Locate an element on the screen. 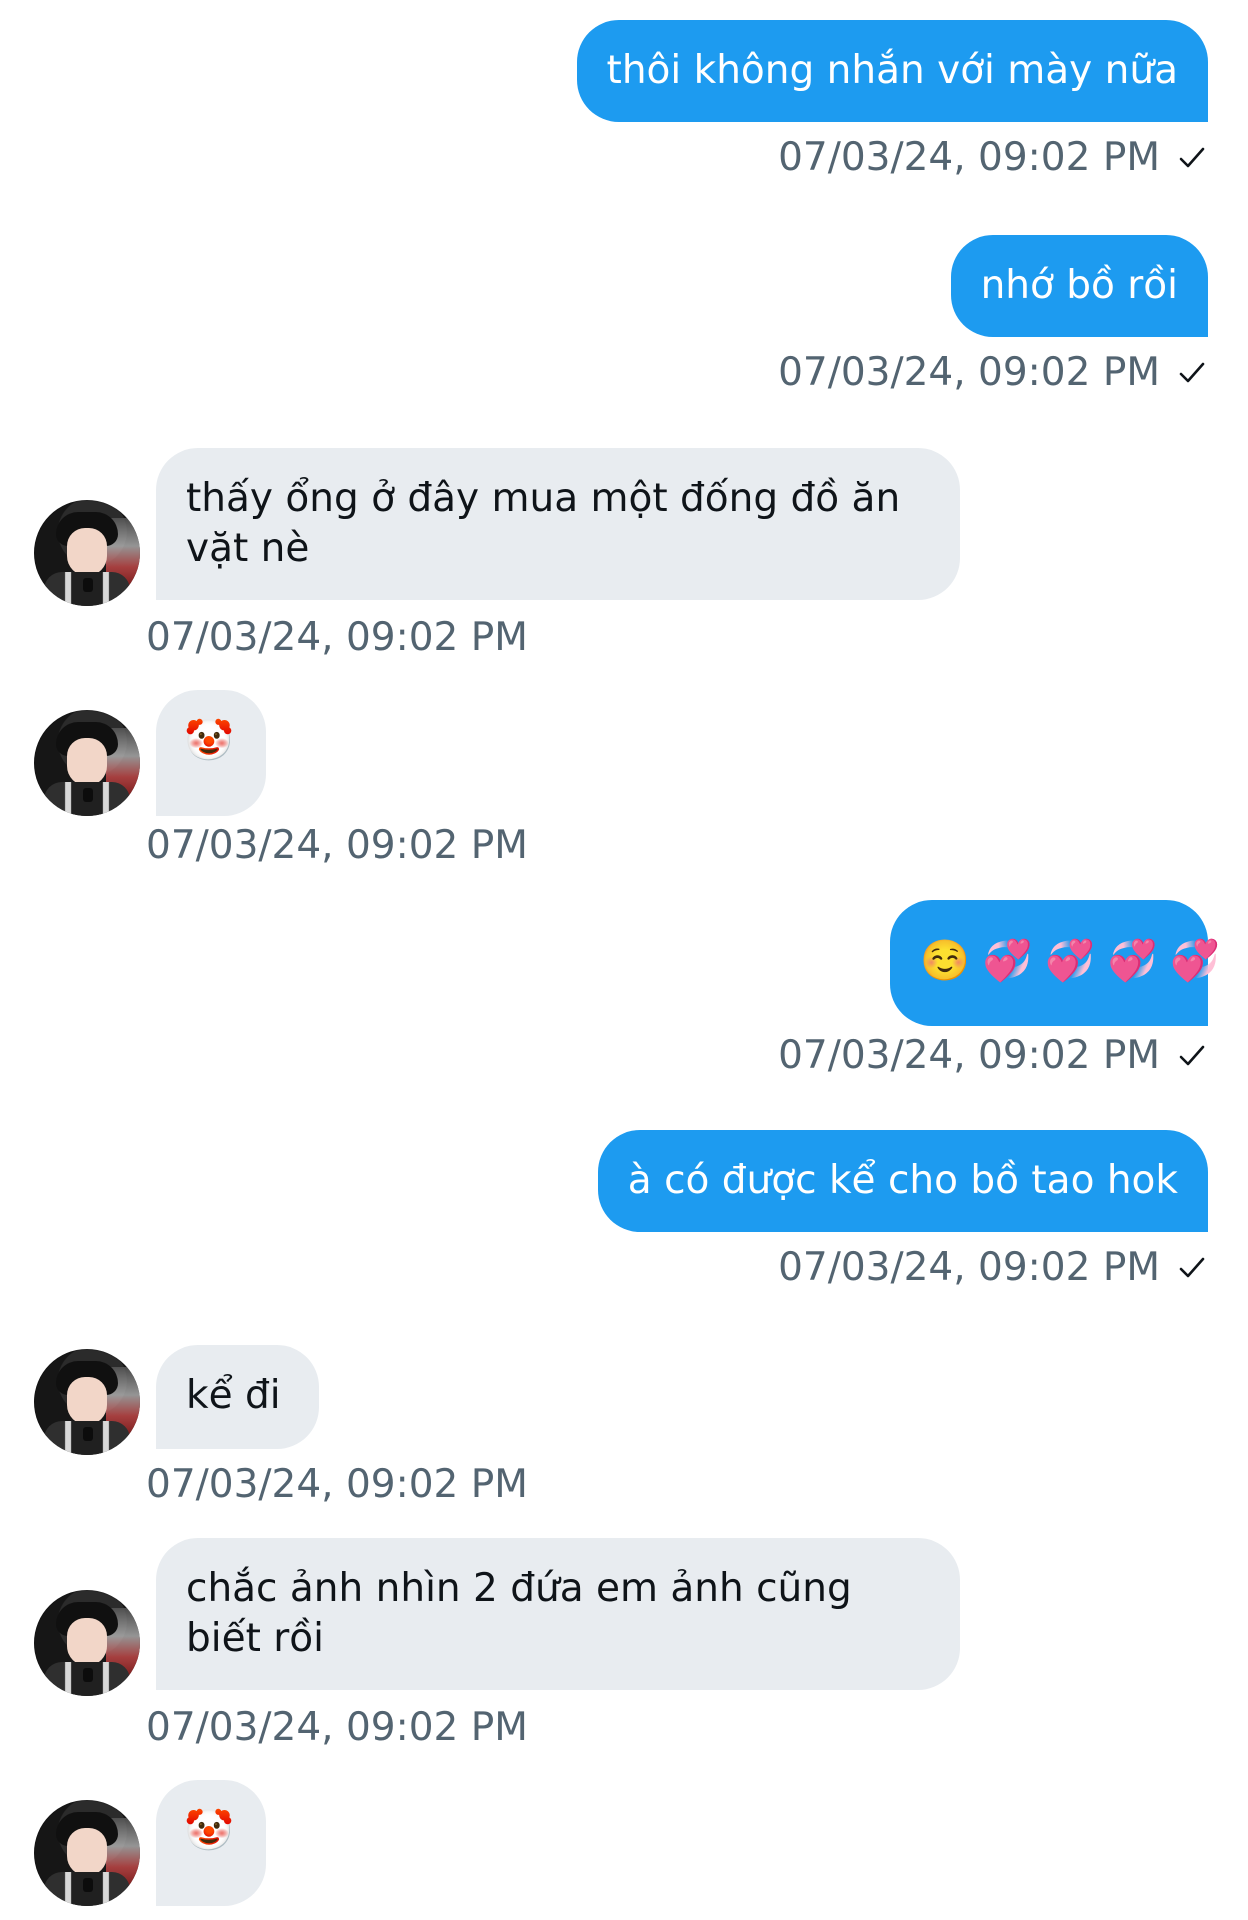  message-bubble: nhớ bồ rồi is located at coordinates (1079, 286).